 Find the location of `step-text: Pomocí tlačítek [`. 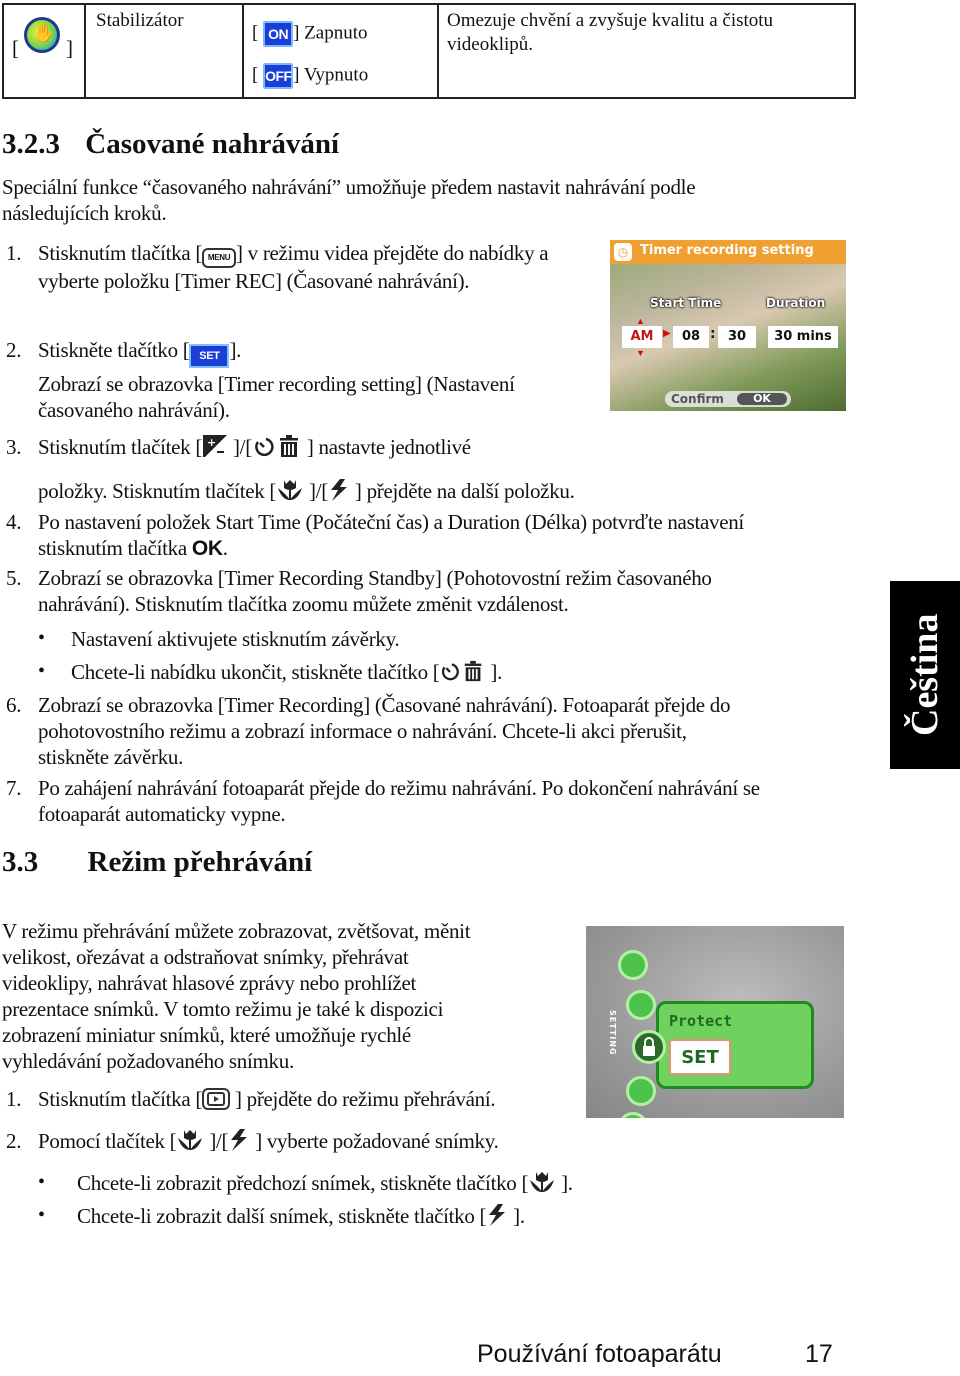

step-text: Pomocí tlačítek [ is located at coordinates (107, 1141).